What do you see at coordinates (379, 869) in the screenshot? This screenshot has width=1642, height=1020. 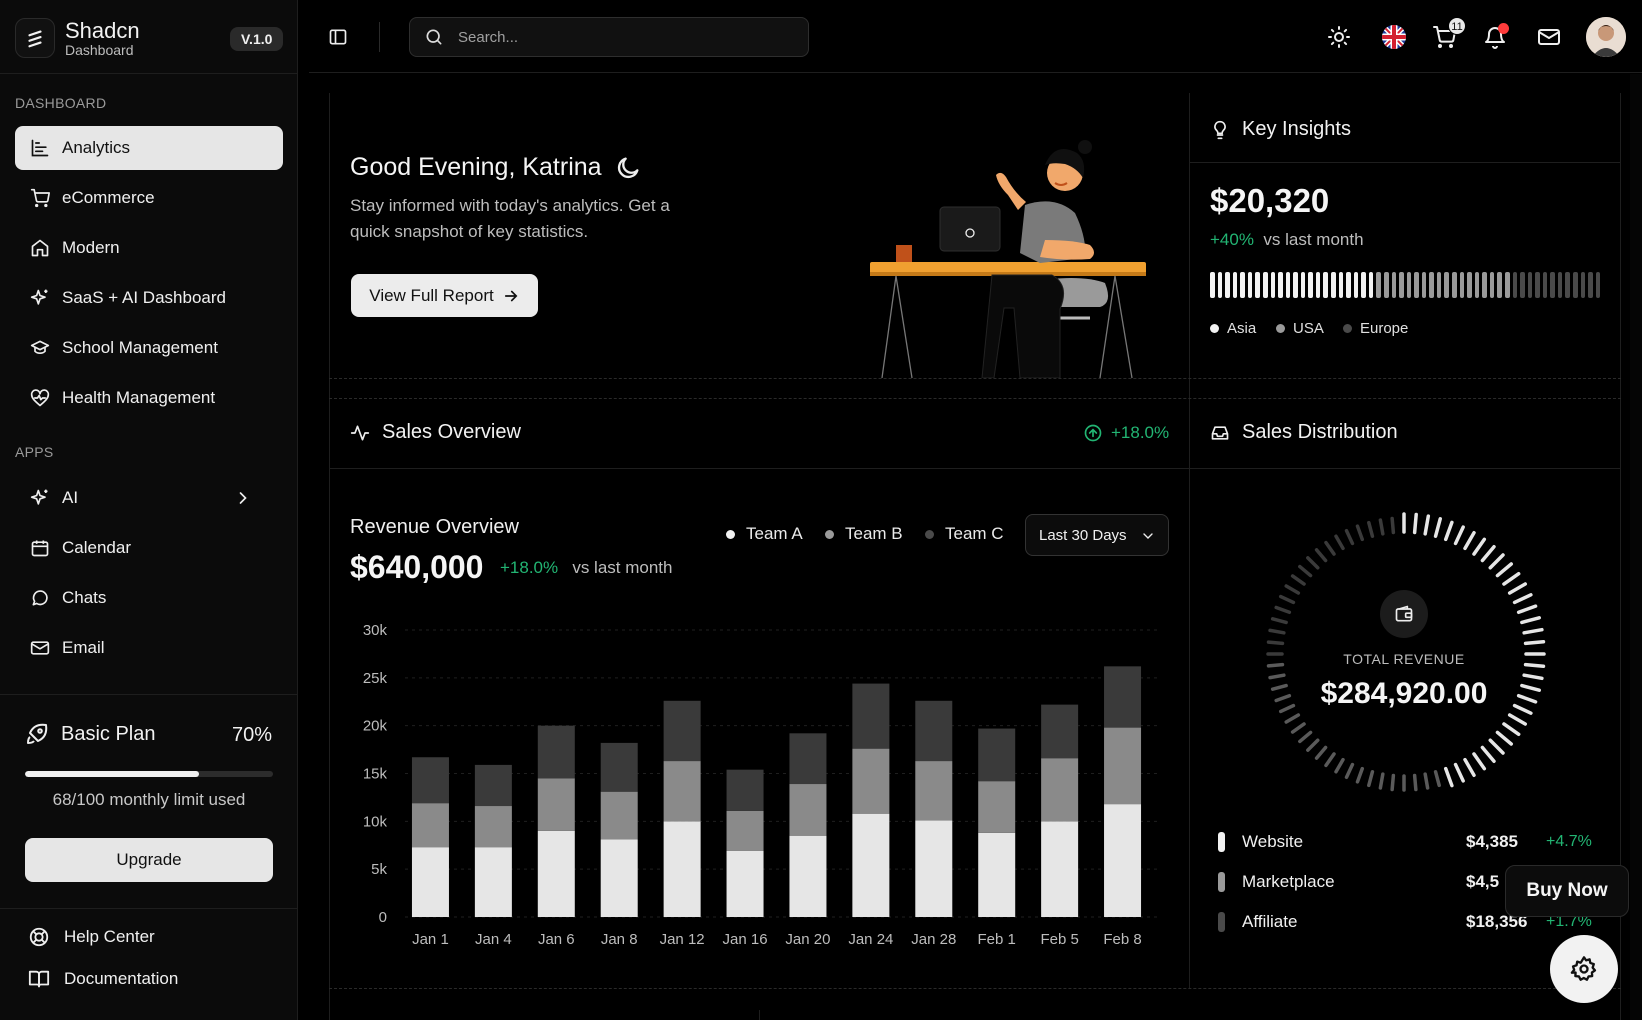 I see `y-tick-label: 5k` at bounding box center [379, 869].